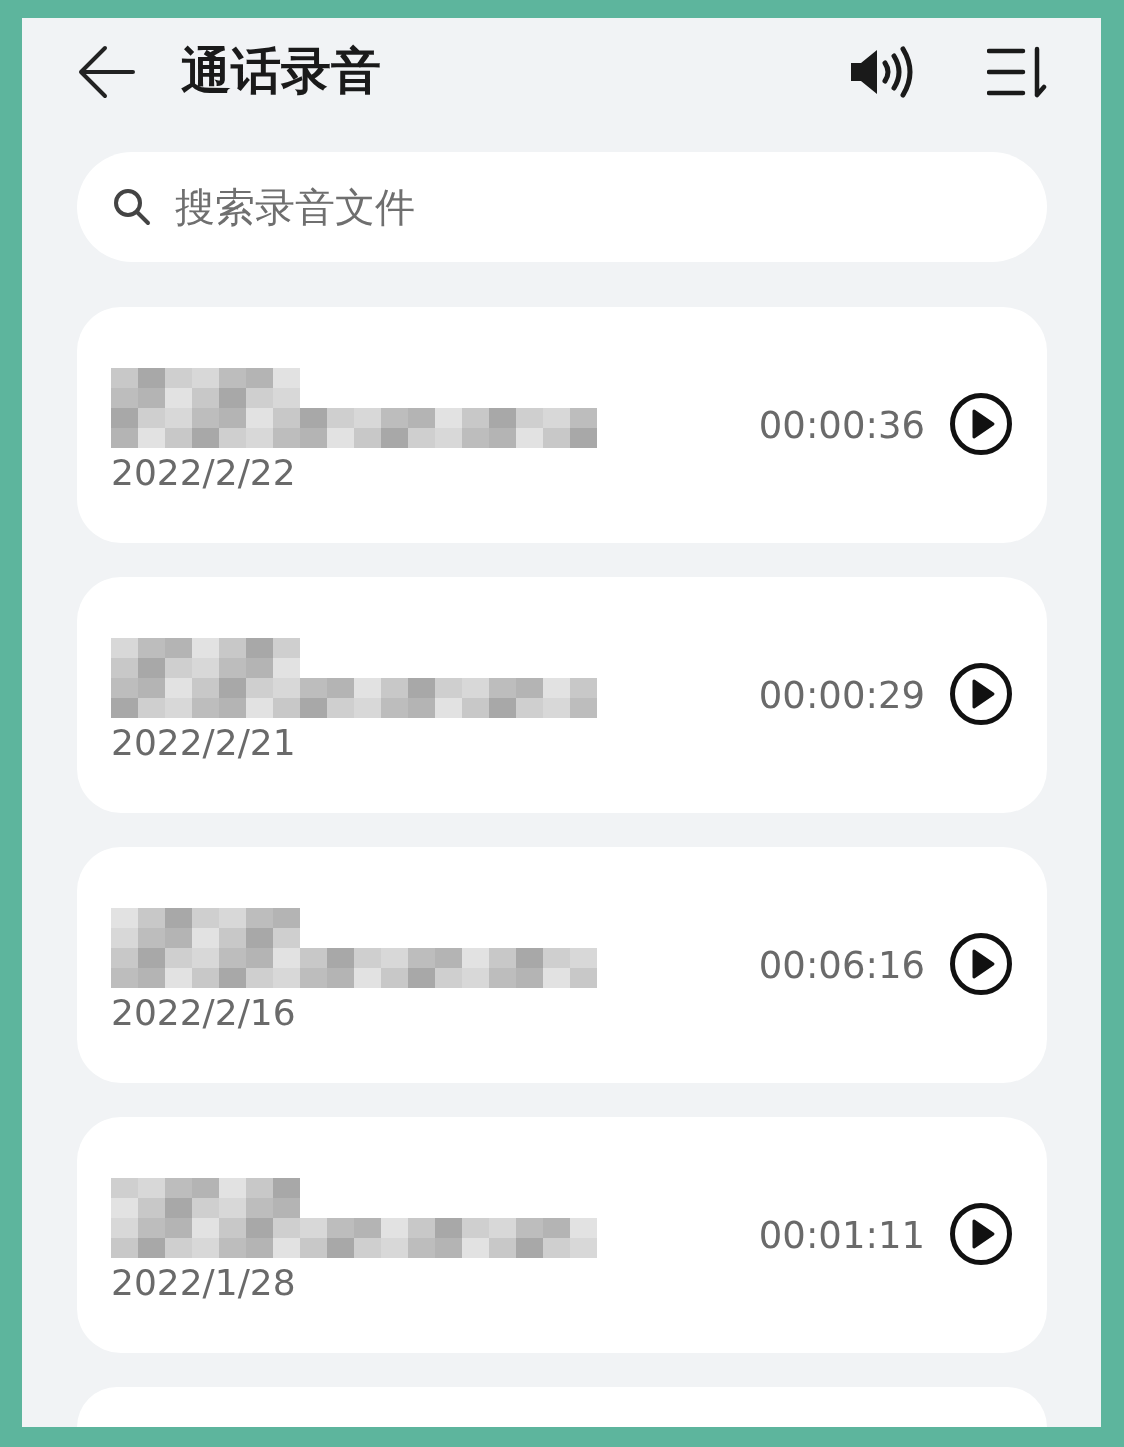 This screenshot has width=1124, height=1447. What do you see at coordinates (841, 425) in the screenshot?
I see `recording-duration: 00:00:36` at bounding box center [841, 425].